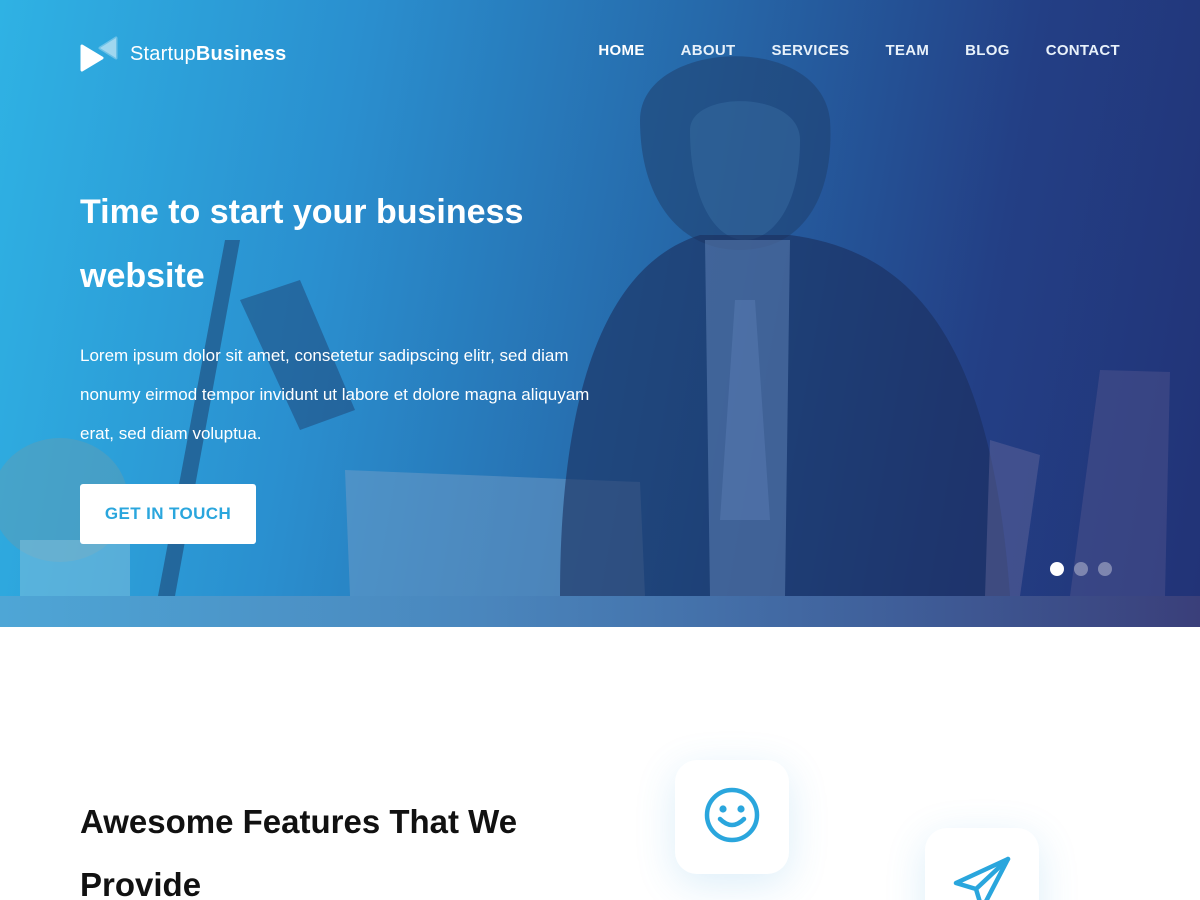 The height and width of the screenshot is (900, 1200). What do you see at coordinates (163, 53) in the screenshot?
I see `brand-name-light: Startup` at bounding box center [163, 53].